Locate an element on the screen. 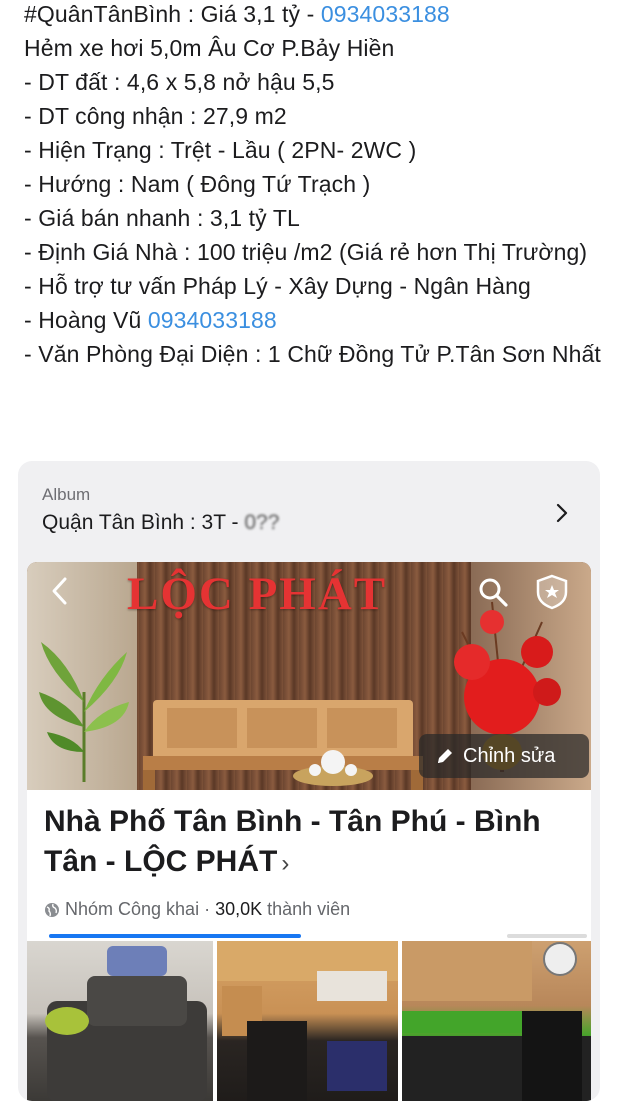 The height and width of the screenshot is (1101, 618). post-line: - Hoàng Vũ 0934033188 is located at coordinates (314, 320).